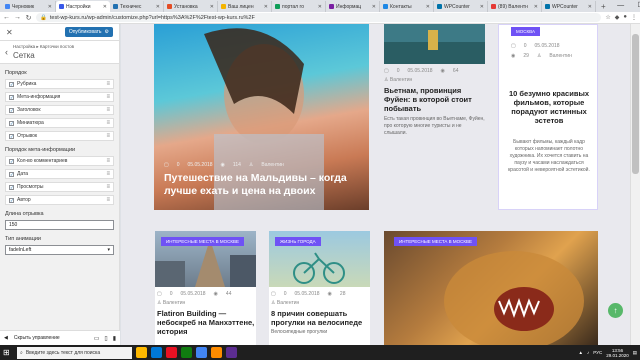 Image resolution: width=640 pixels, height=360 pixels. I want to click on scrollbar-thumb, so click(635, 104).